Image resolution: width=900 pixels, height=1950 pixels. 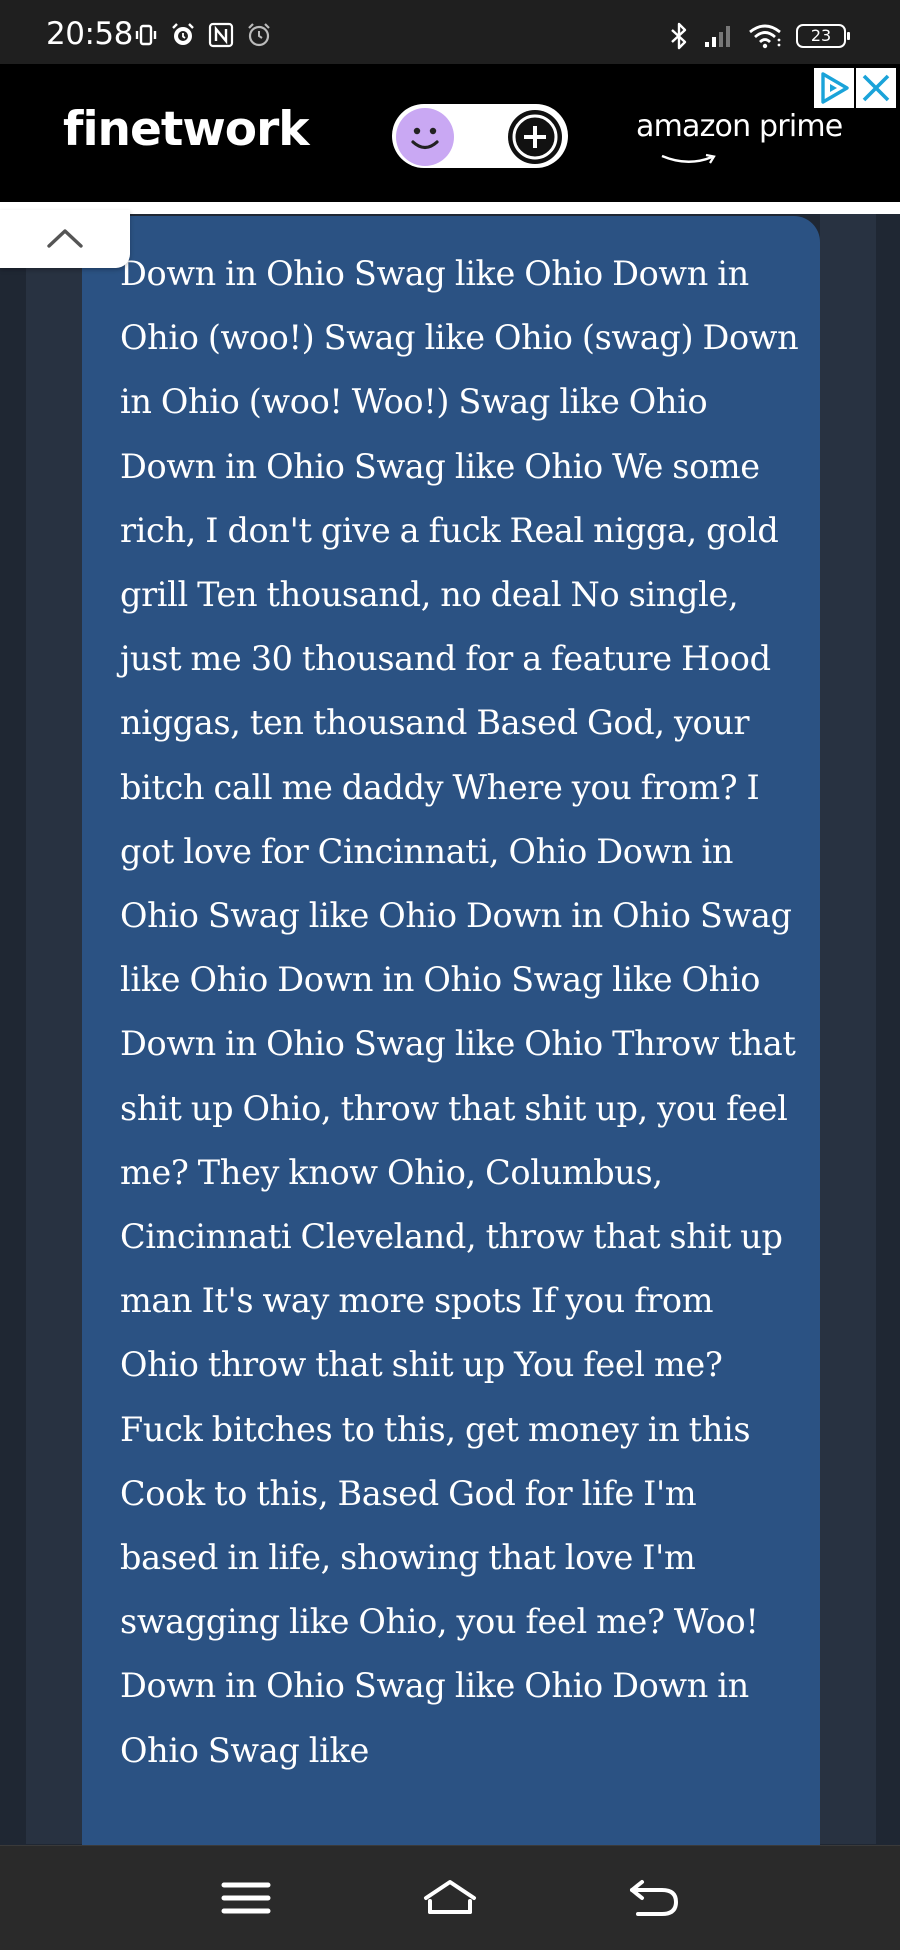 I want to click on chevron-up-icon, so click(x=65, y=240).